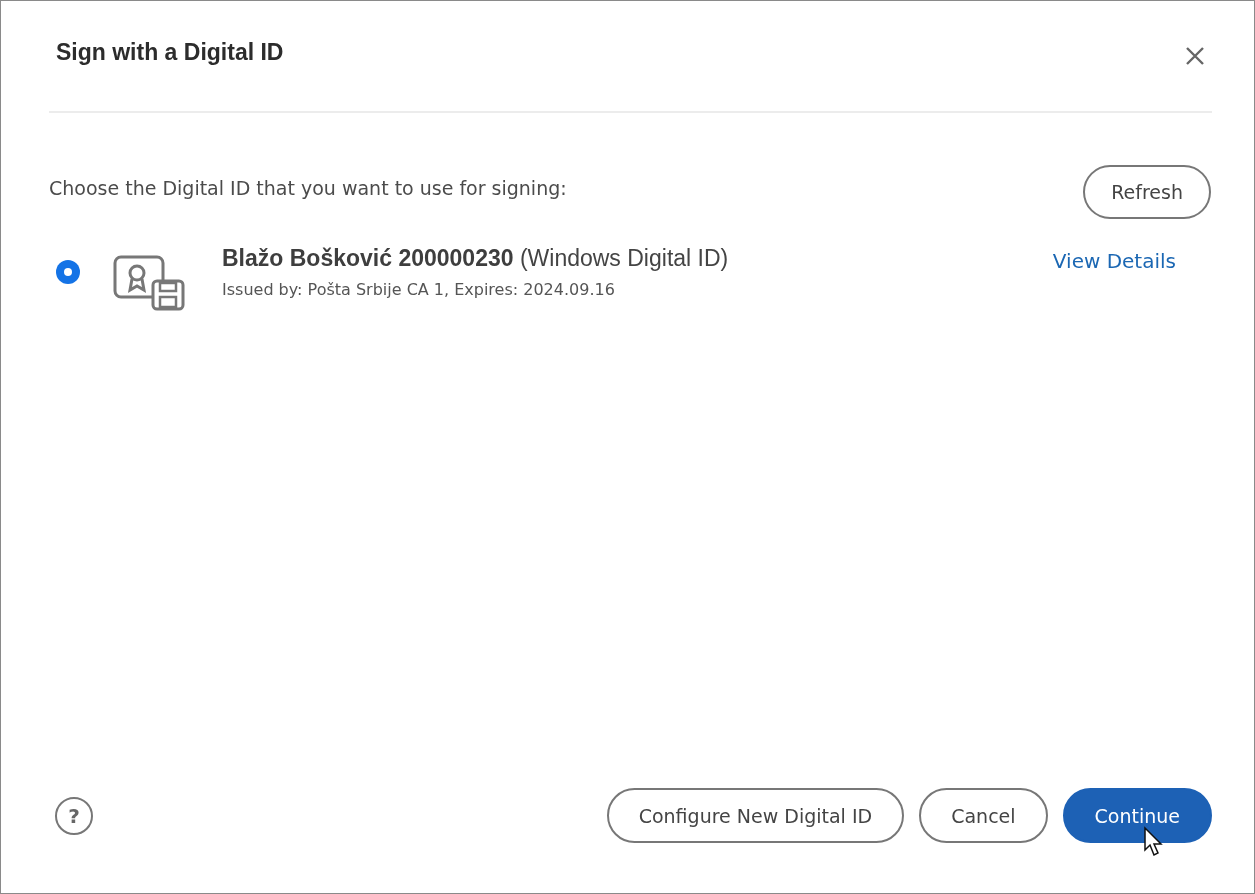  I want to click on dialog-button: Continue, so click(1137, 815).